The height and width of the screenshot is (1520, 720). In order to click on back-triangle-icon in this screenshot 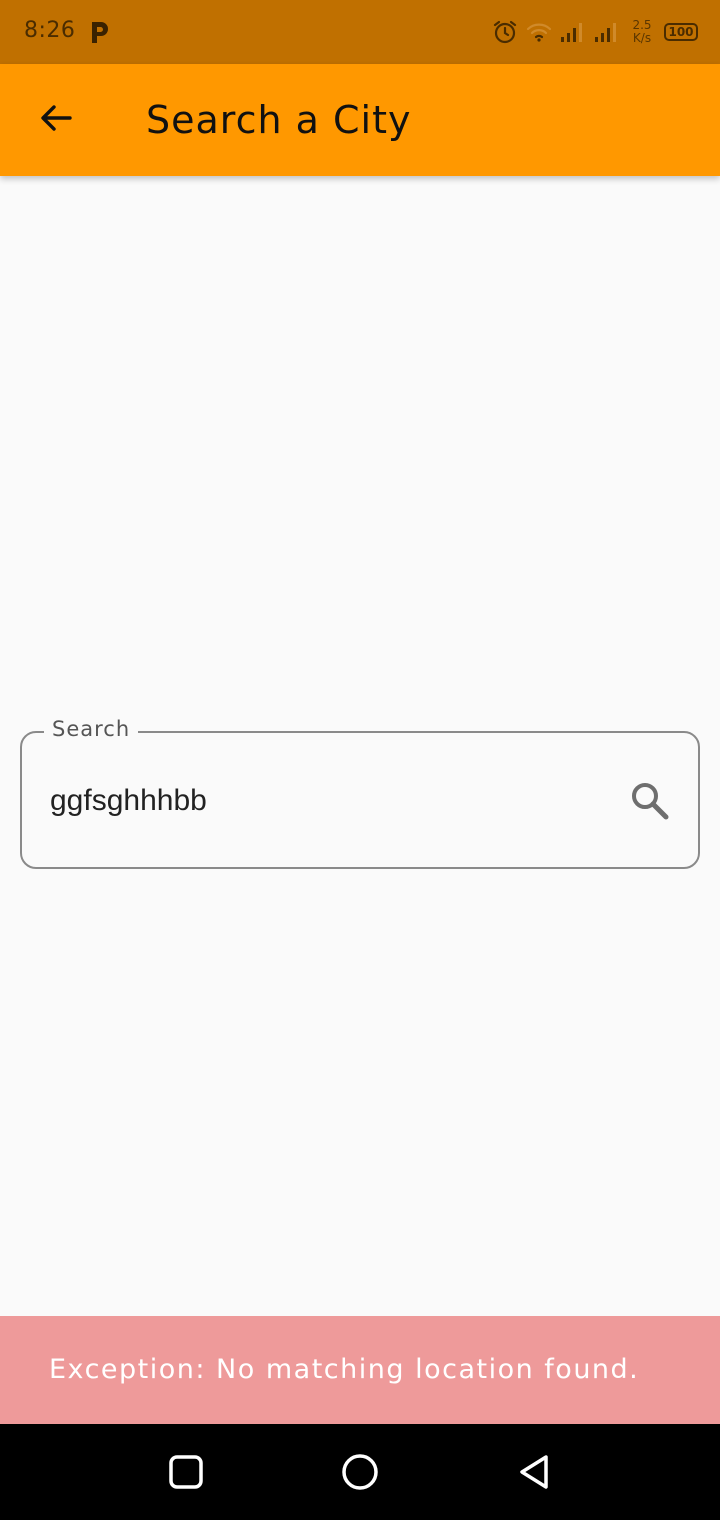, I will do `click(534, 1472)`.